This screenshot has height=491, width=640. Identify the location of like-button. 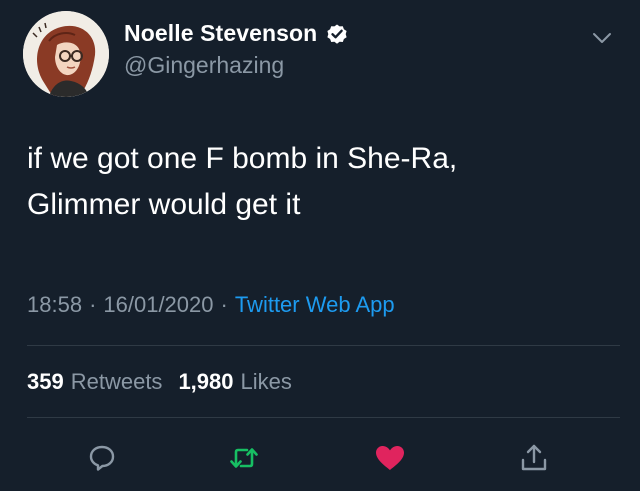
(390, 458).